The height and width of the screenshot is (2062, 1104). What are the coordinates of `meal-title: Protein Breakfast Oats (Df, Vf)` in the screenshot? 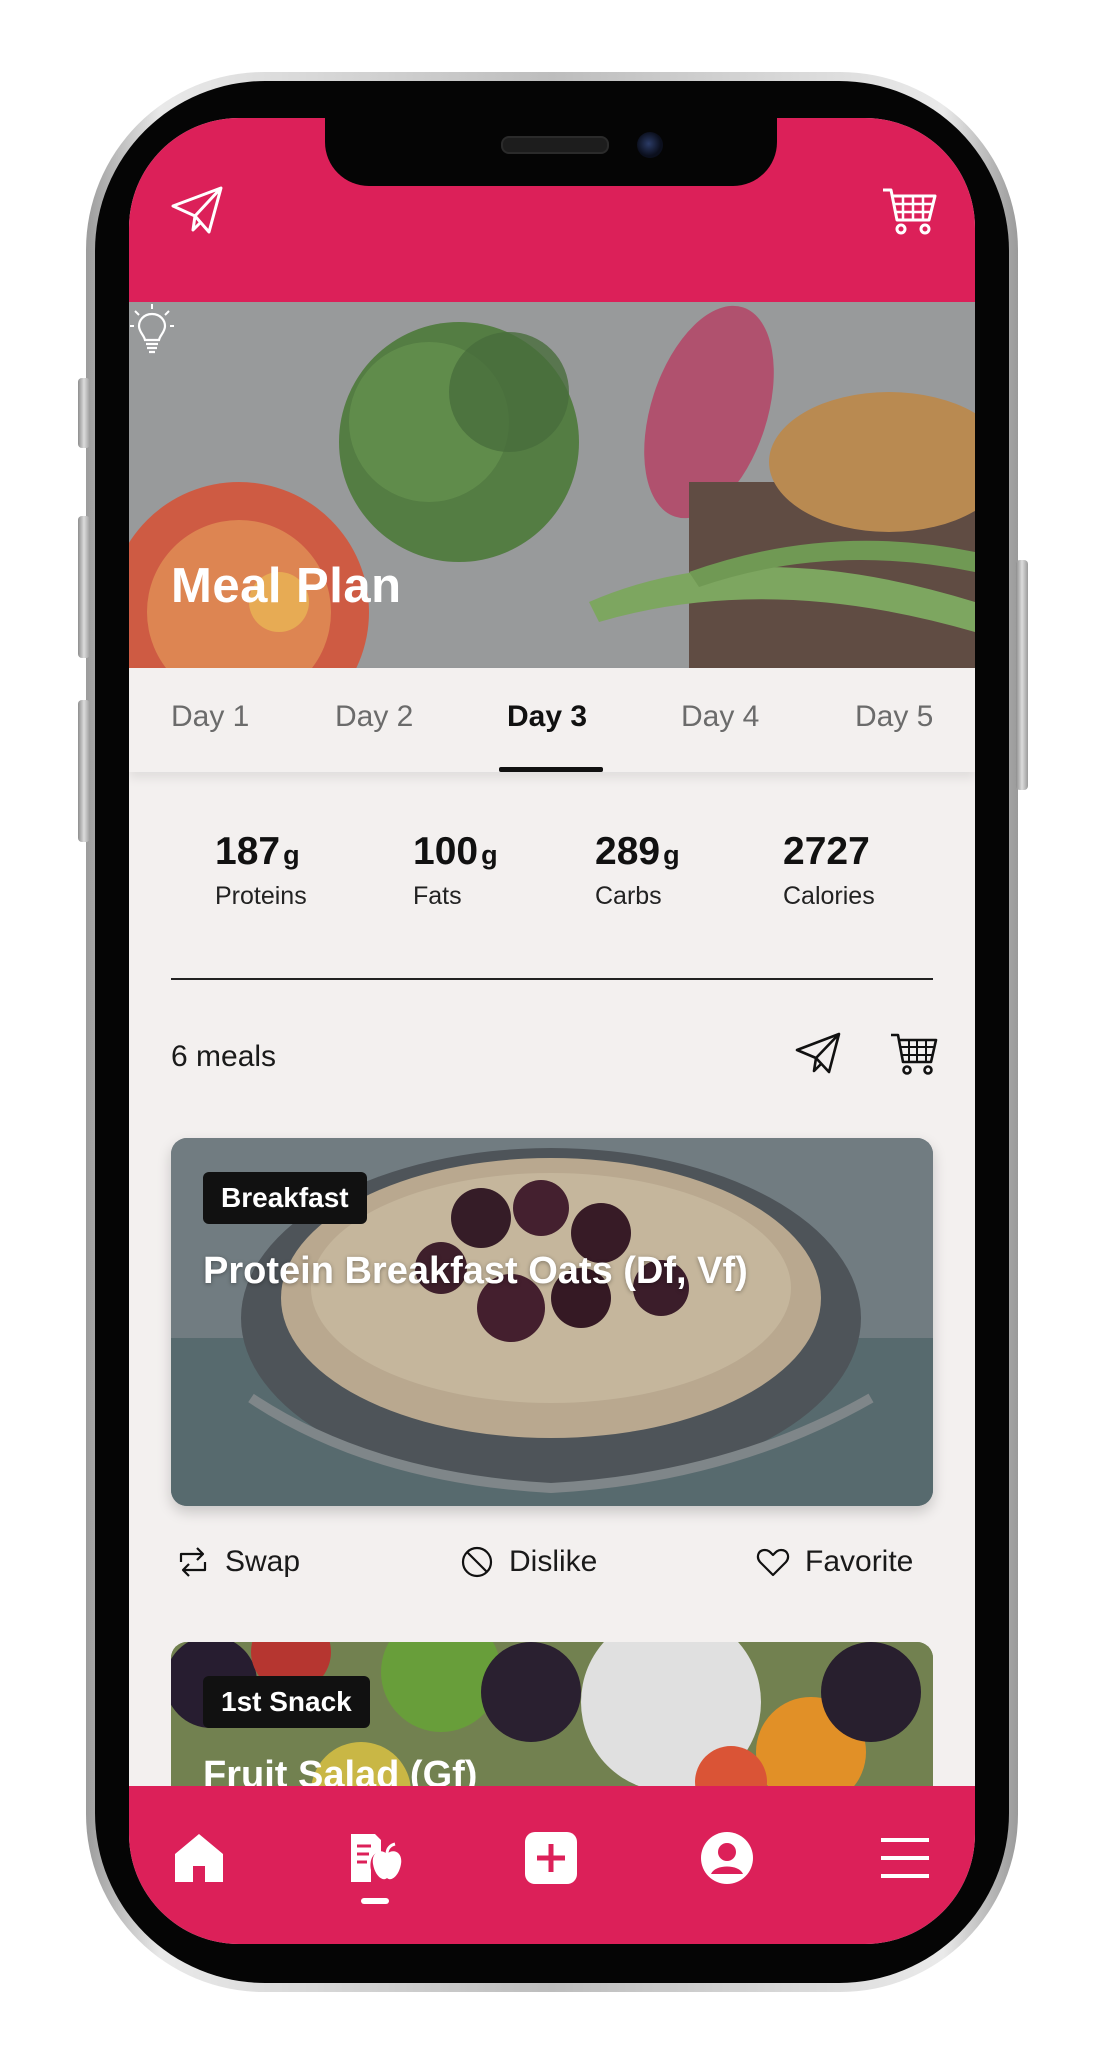 It's located at (475, 1271).